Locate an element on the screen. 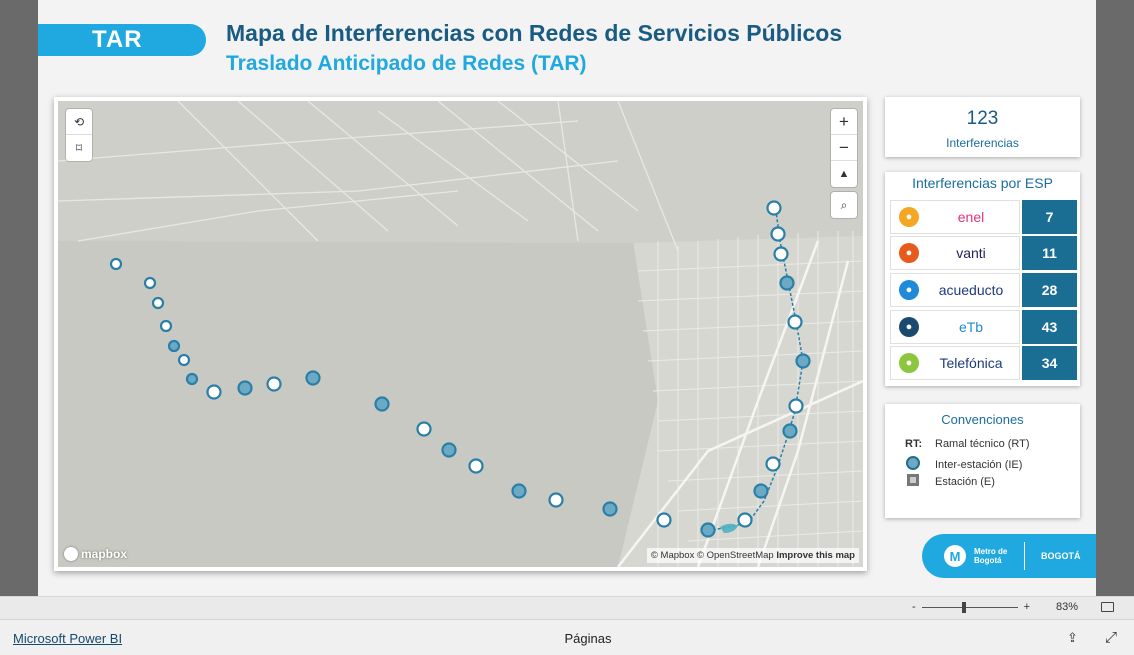  esp-row: ● Telefónica 34 is located at coordinates (983, 363).